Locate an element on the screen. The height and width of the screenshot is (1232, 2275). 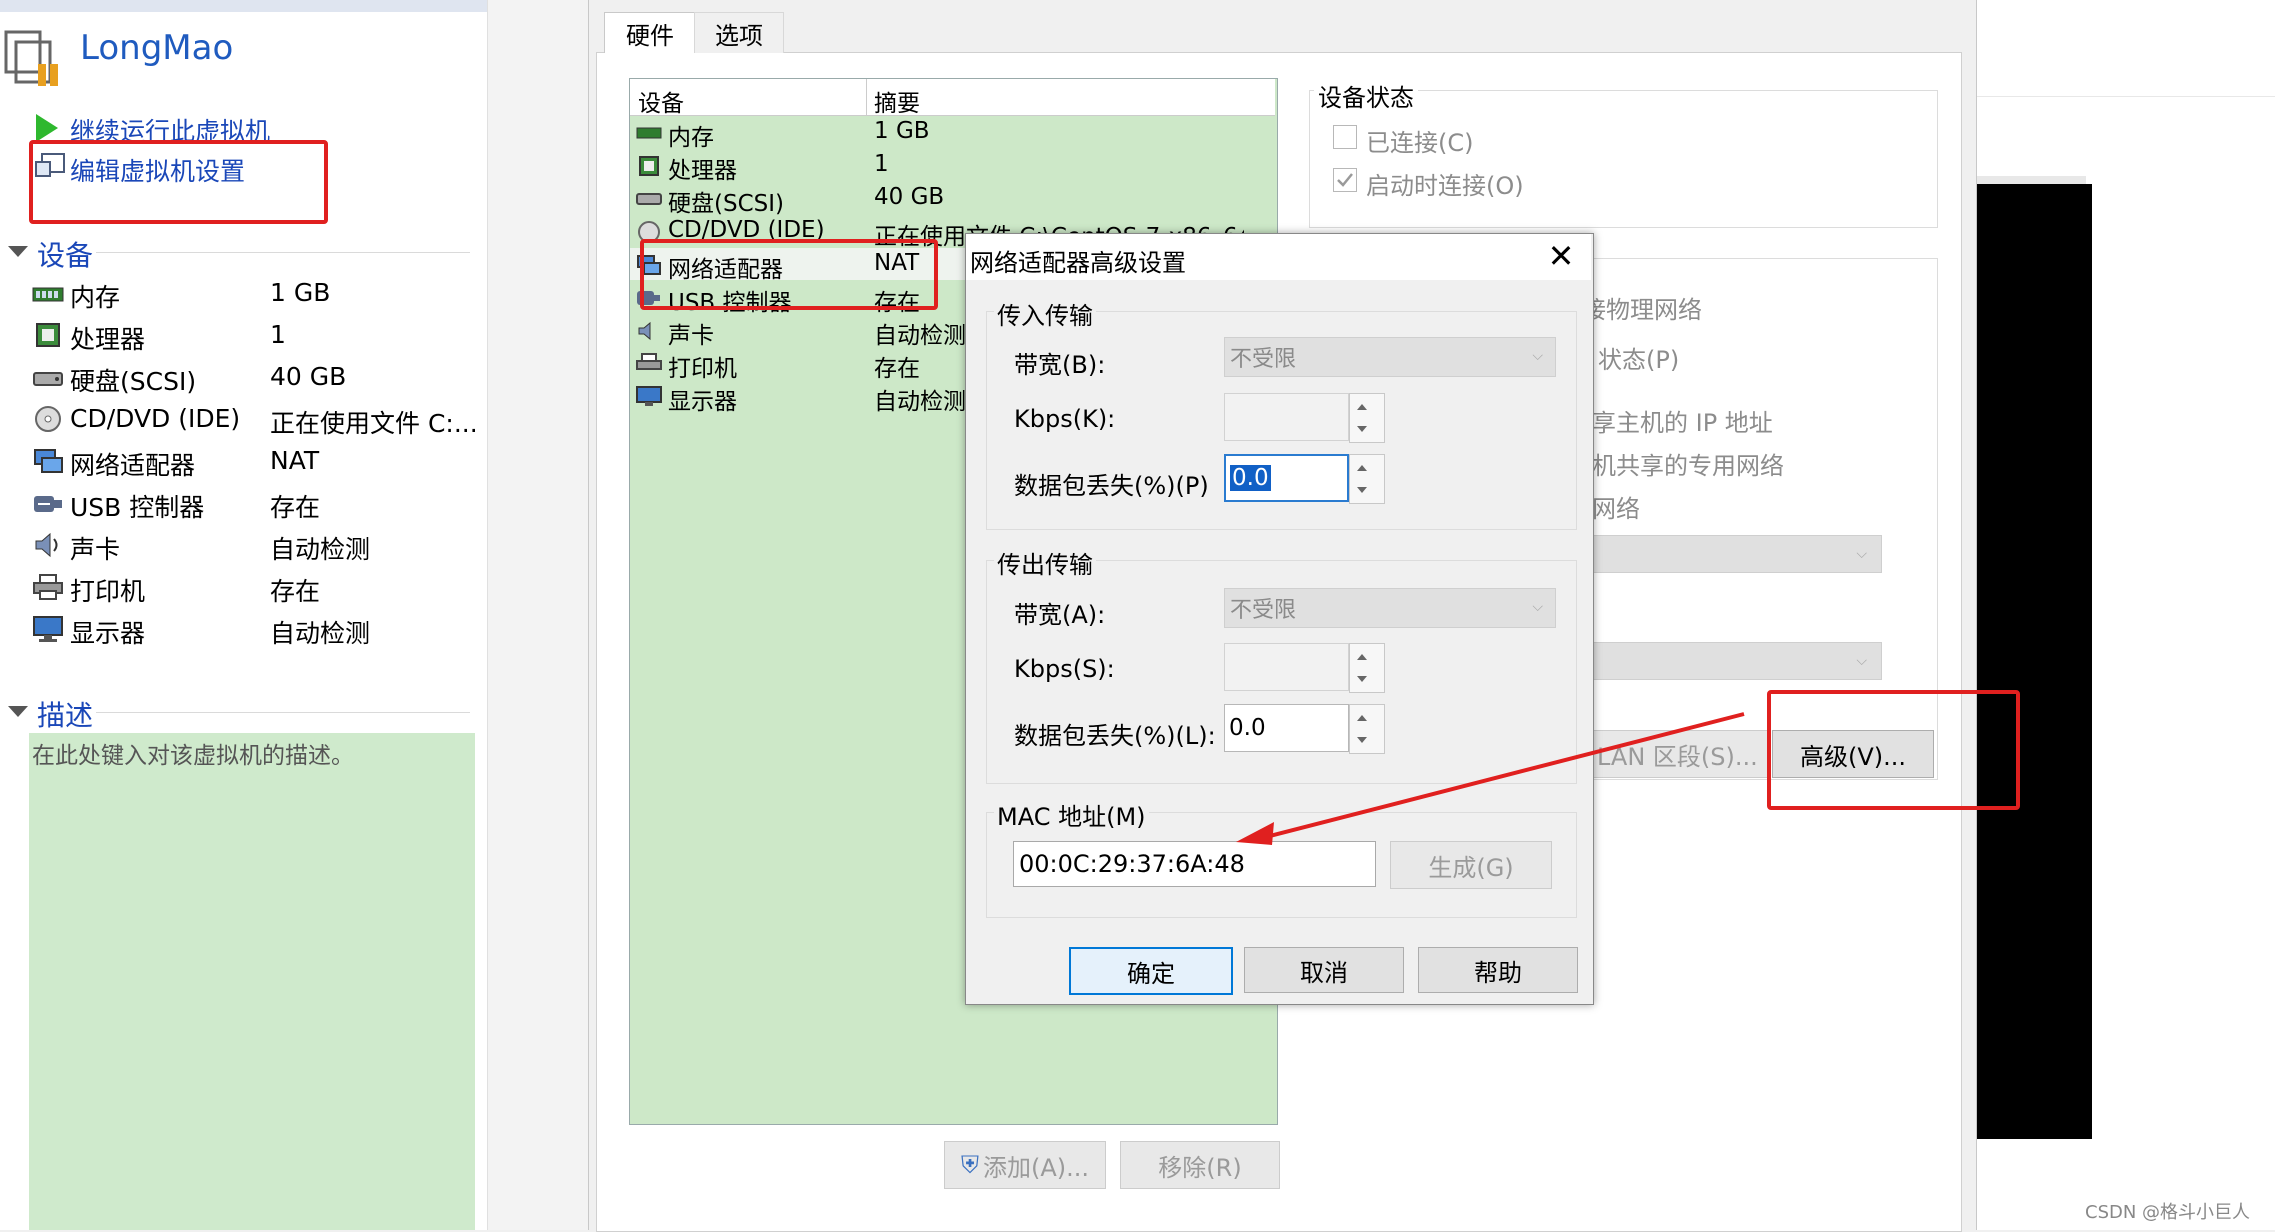
list-item-device: 显示器 is located at coordinates (702, 398).